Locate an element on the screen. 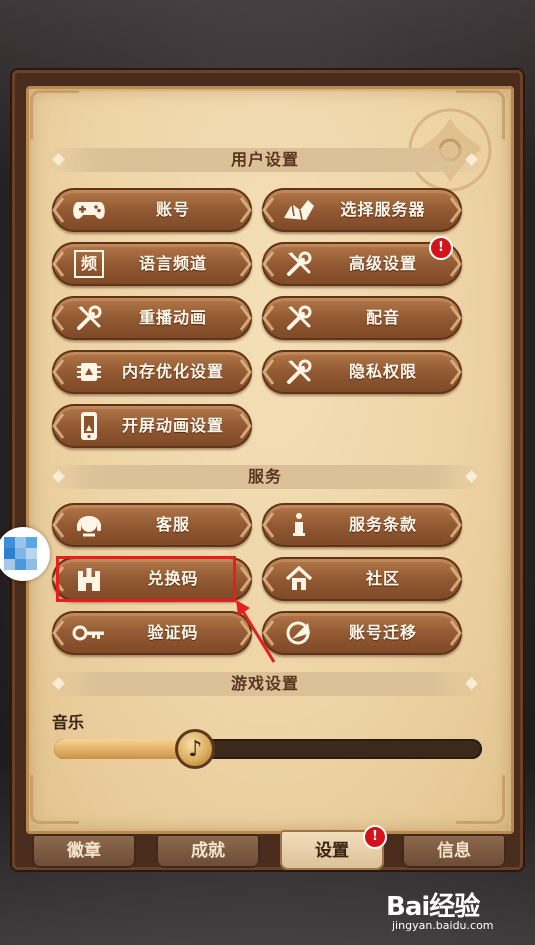 The width and height of the screenshot is (535, 945). privacy-permissions-button: 隐私权限 is located at coordinates (362, 372).